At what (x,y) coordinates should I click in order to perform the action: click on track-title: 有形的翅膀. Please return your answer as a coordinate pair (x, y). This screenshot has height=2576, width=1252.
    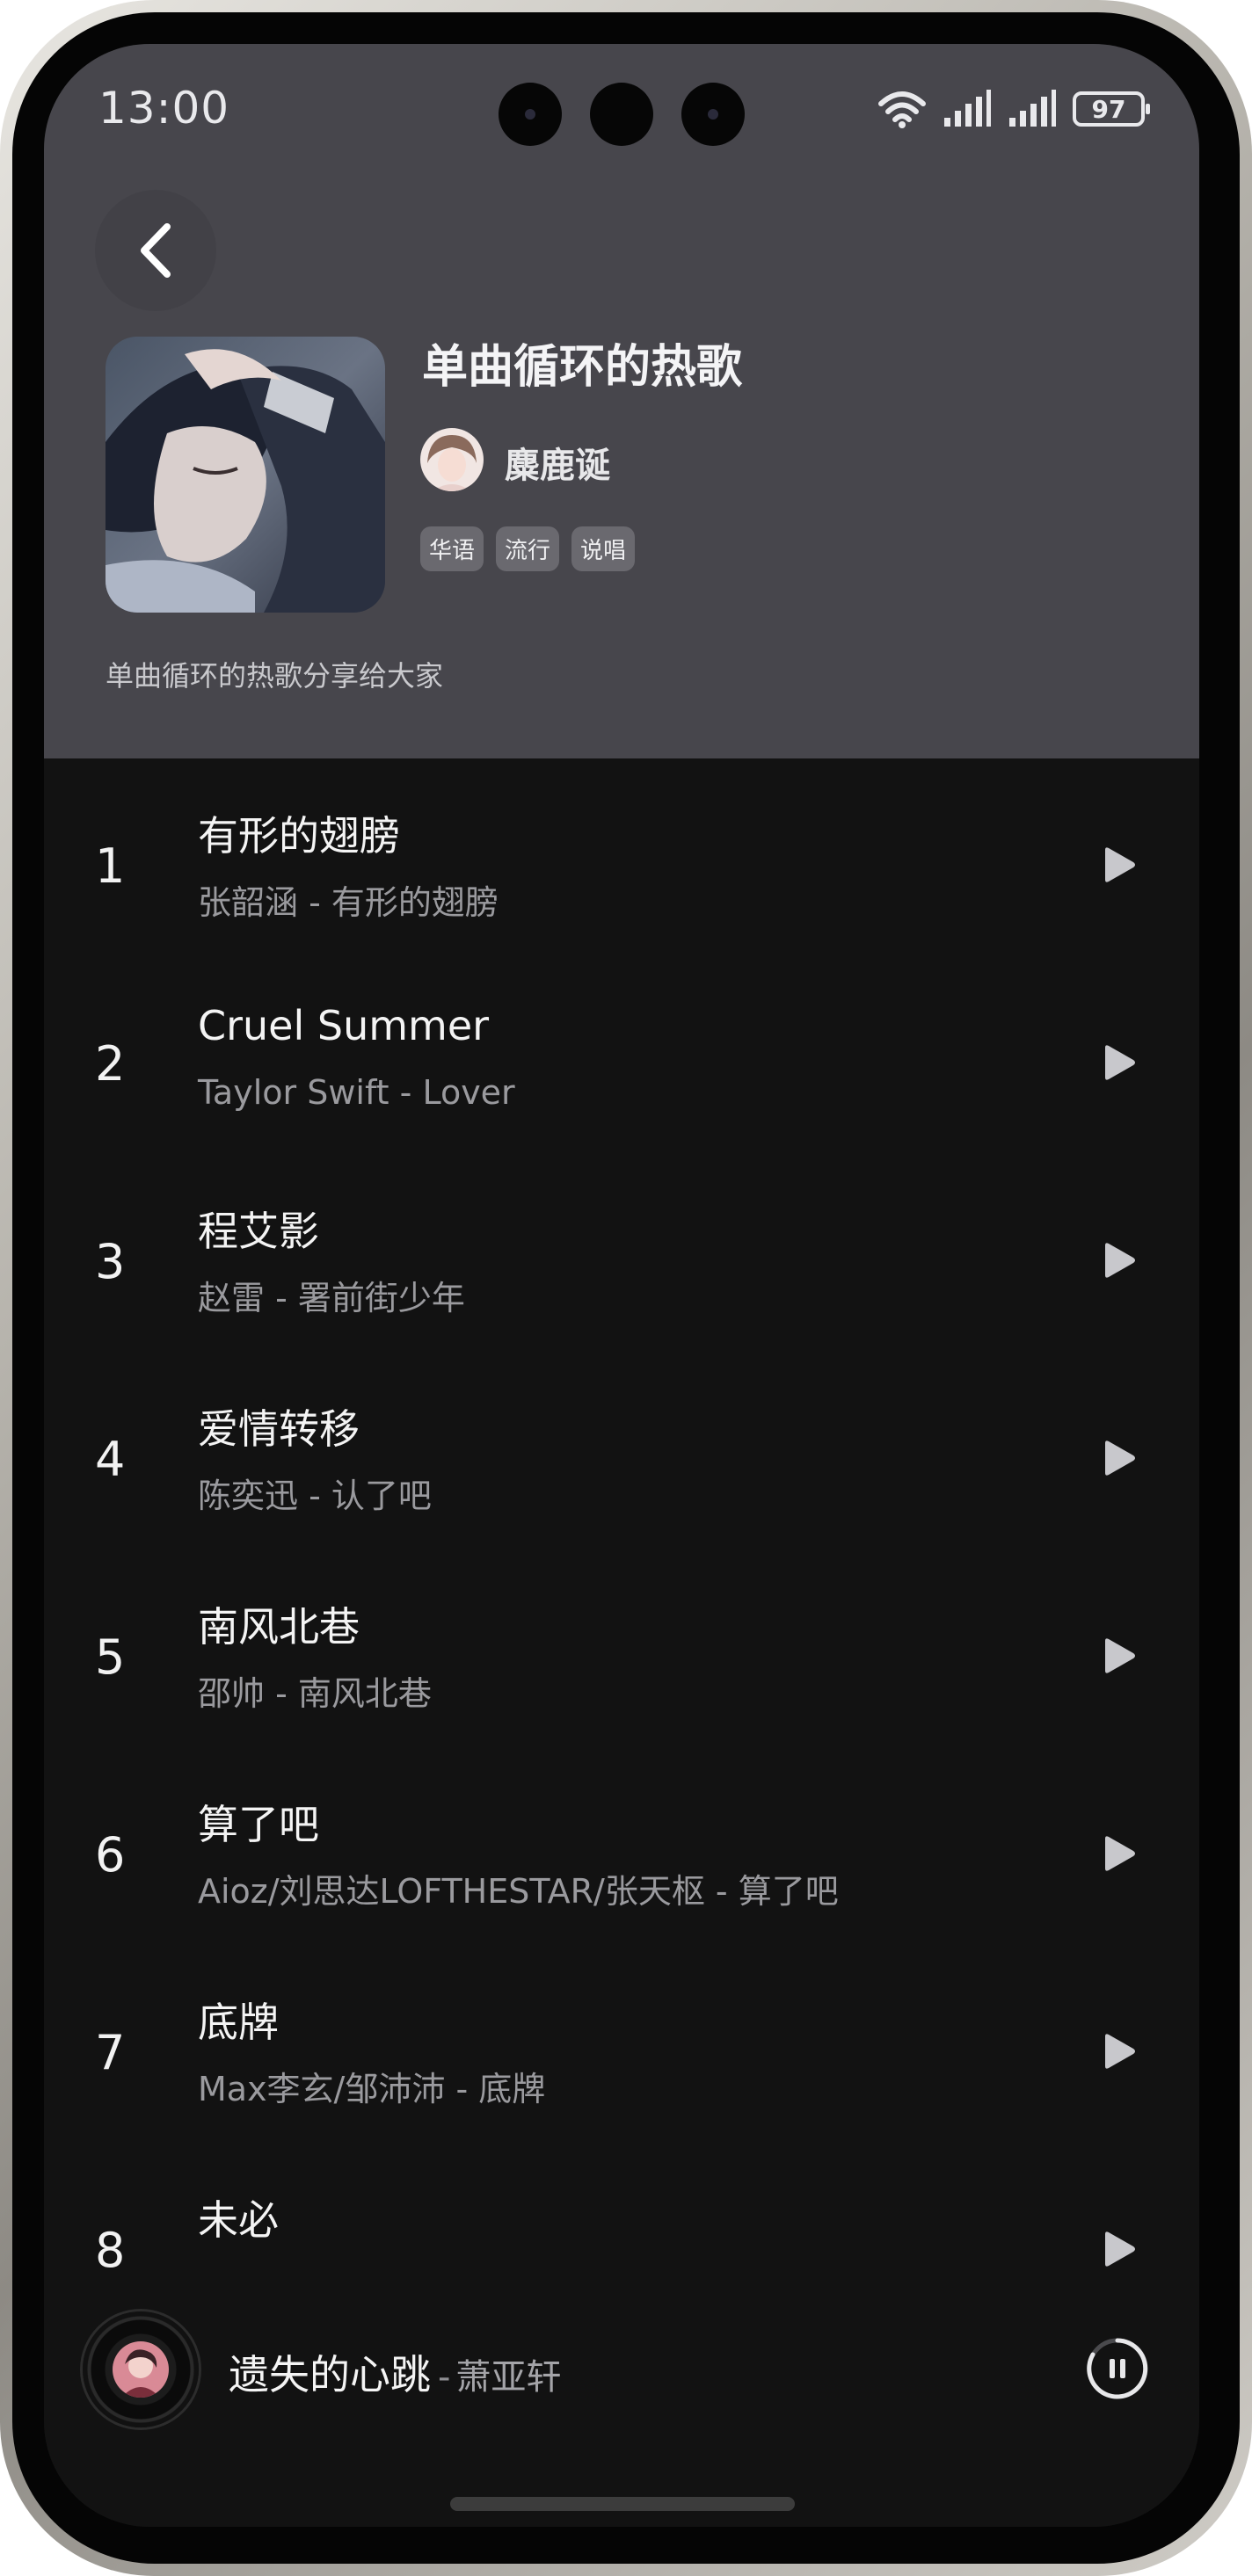
    Looking at the image, I should click on (299, 836).